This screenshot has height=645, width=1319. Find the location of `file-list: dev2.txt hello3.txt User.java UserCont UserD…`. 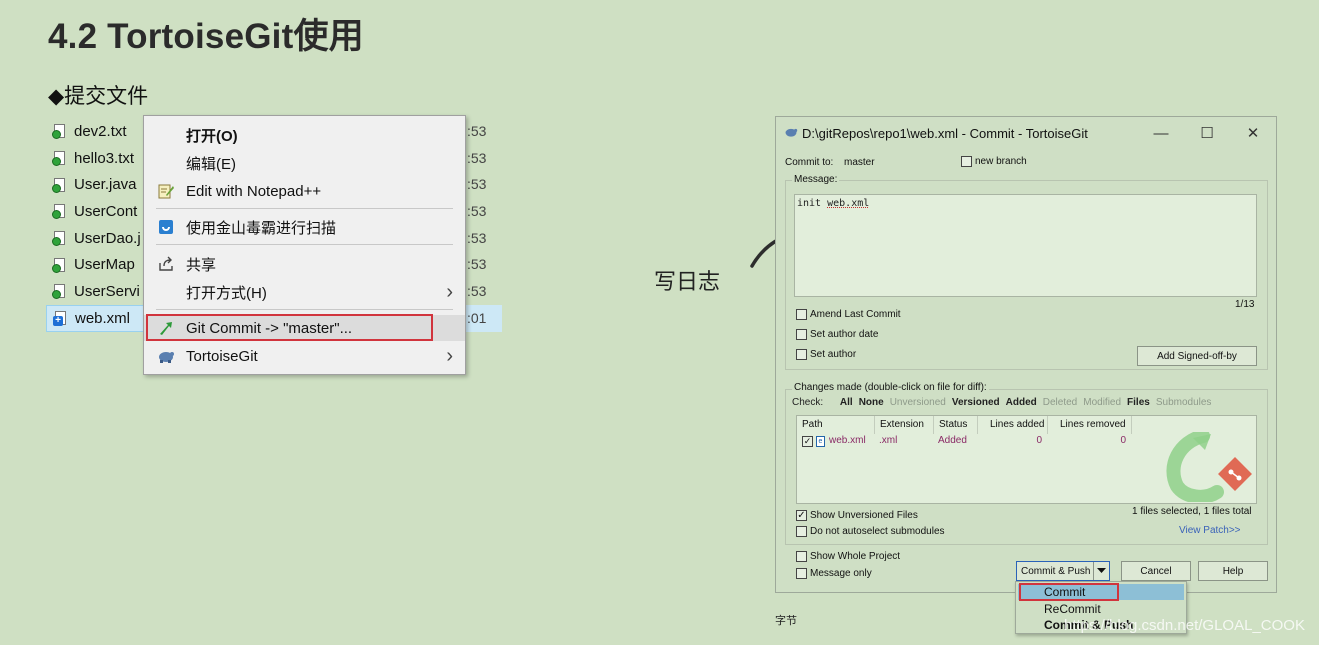

file-list: dev2.txt hello3.txt User.java UserCont UserD… is located at coordinates (96, 225).